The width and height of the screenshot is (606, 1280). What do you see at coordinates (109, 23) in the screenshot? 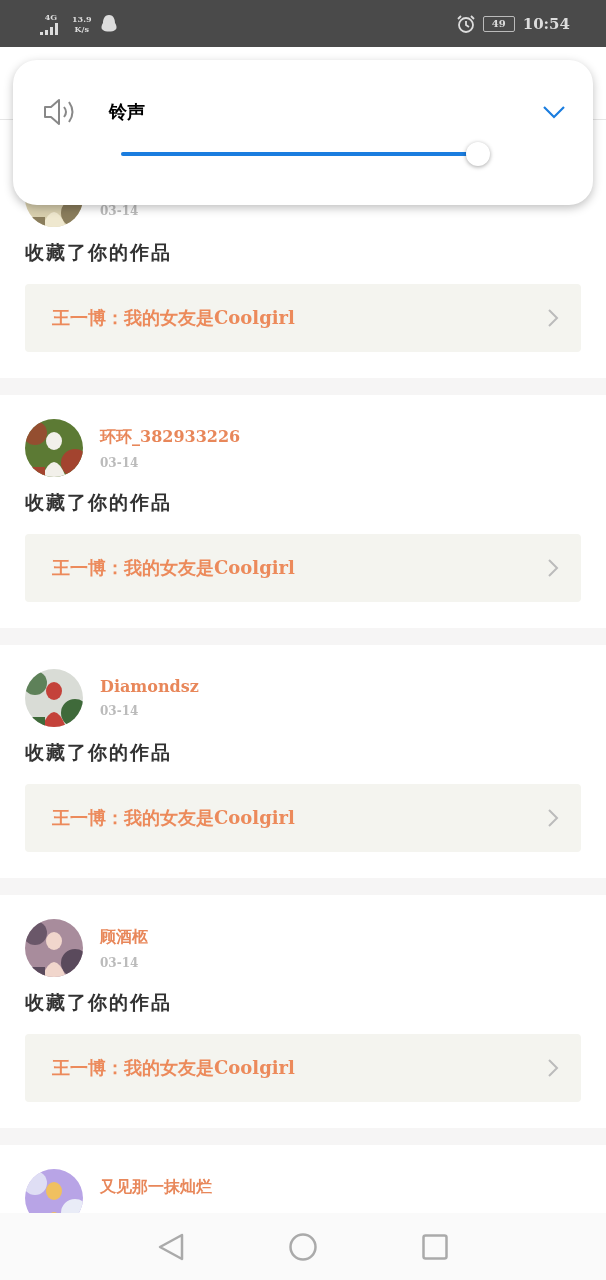
I see `penguin-icon` at bounding box center [109, 23].